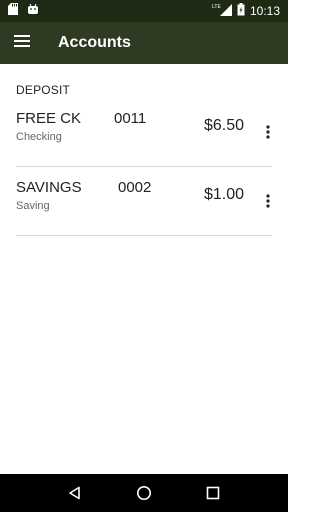  What do you see at coordinates (246, 11) in the screenshot?
I see `status-right: LTE 10:13` at bounding box center [246, 11].